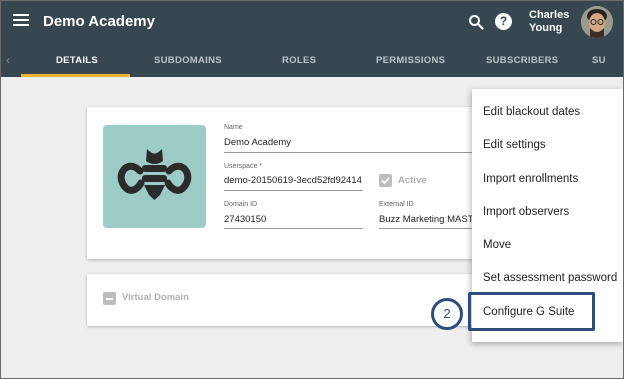  Describe the element at coordinates (293, 180) in the screenshot. I see `userspace-field: demo-20150619-3ecd52fd92414` at that location.